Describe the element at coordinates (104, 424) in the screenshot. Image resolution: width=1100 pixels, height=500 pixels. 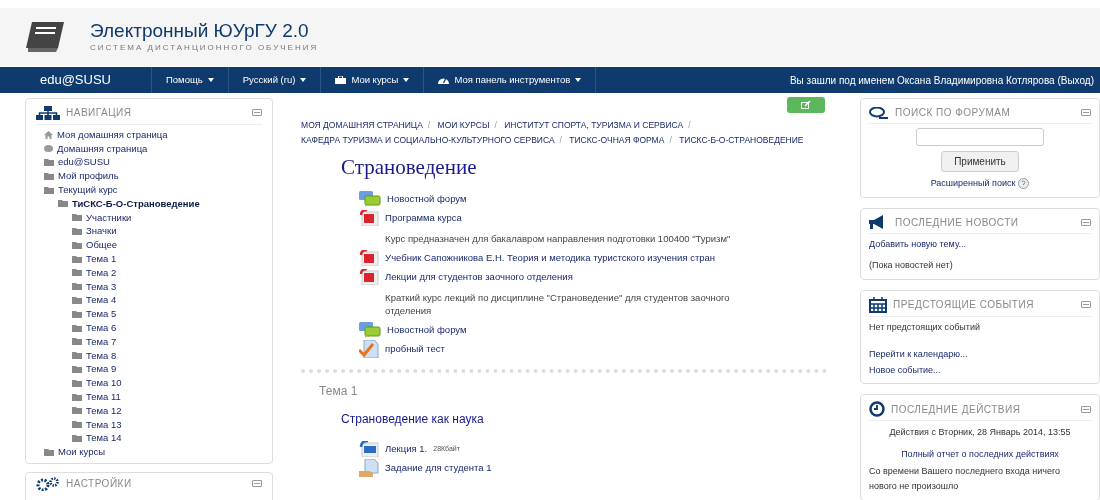
I see `nav-link: Тема 13` at that location.